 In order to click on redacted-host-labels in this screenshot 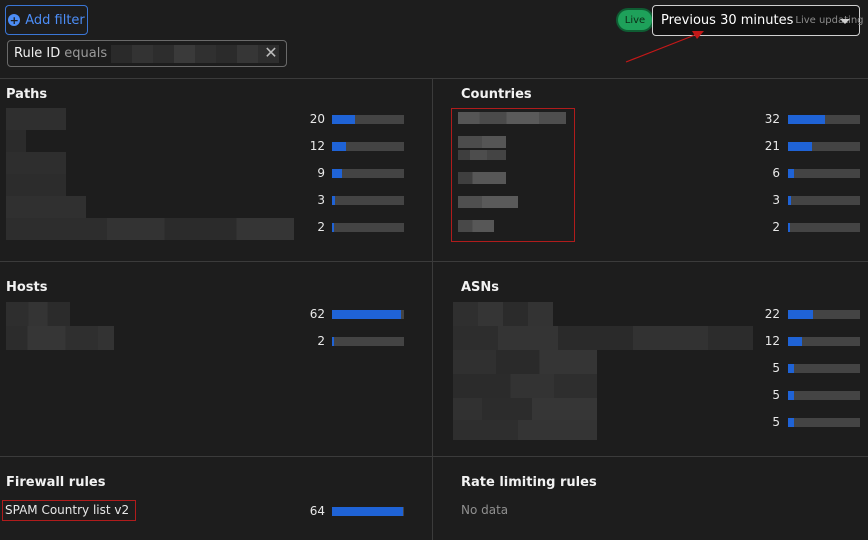, I will do `click(61, 327)`.